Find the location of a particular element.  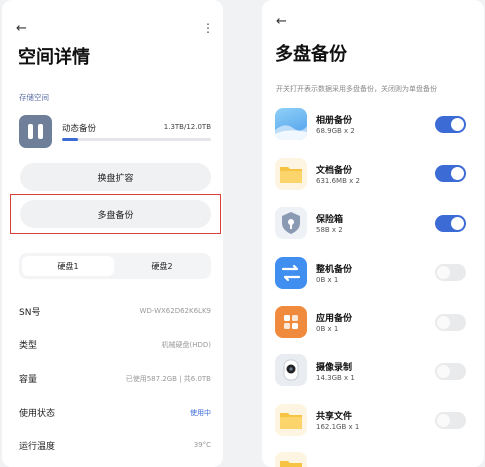

item-name: 共享文件 is located at coordinates (334, 417).